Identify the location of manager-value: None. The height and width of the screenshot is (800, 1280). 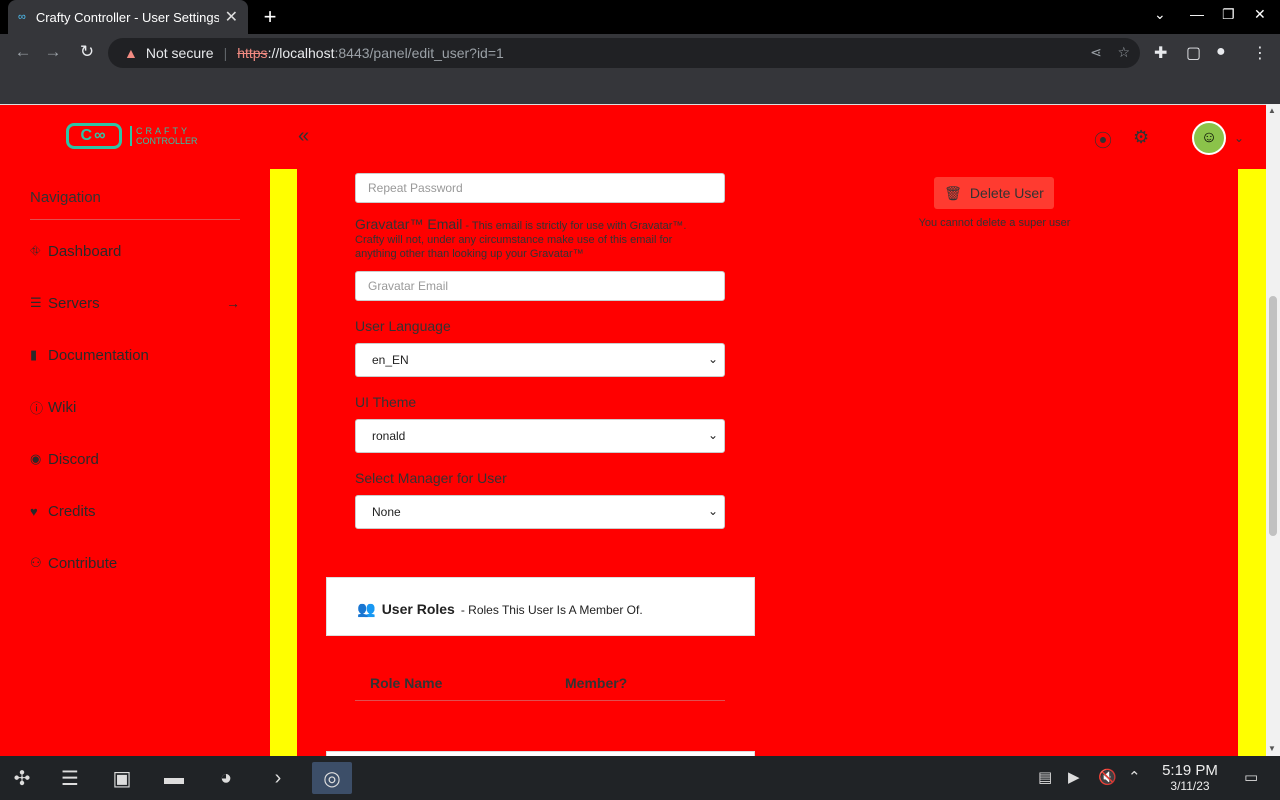
(386, 512).